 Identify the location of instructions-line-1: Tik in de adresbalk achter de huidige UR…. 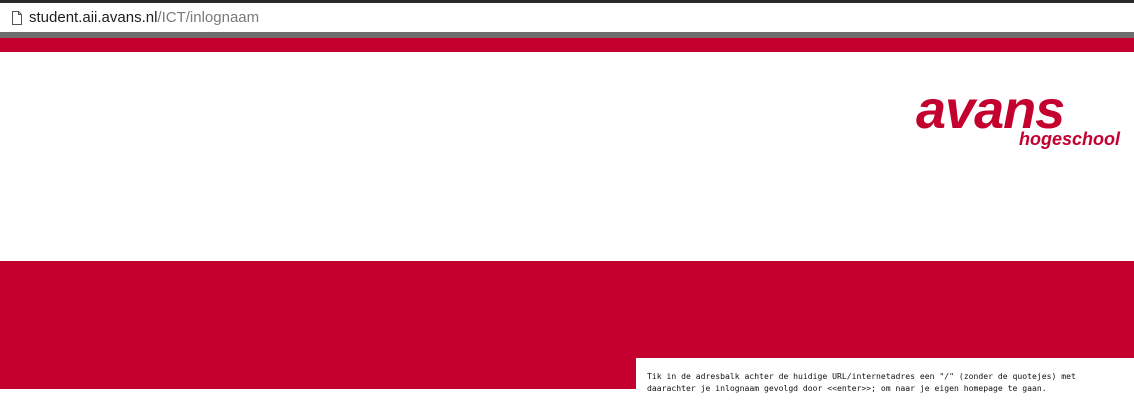
(861, 376).